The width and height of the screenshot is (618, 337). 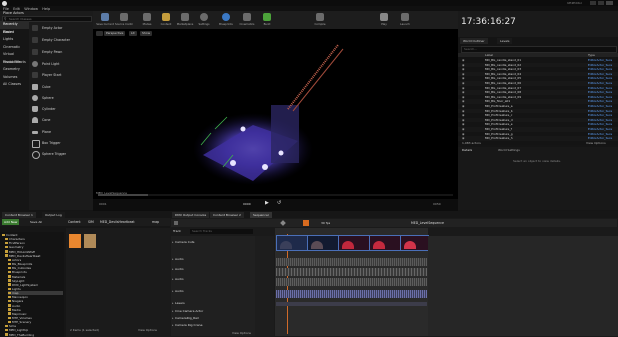 I want to click on build-button: Build, so click(x=267, y=20).